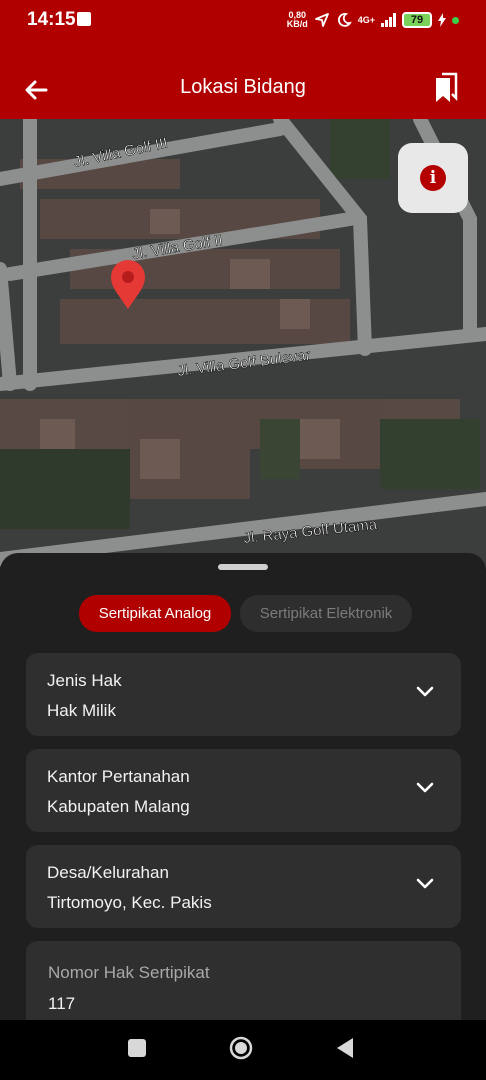  I want to click on status-time: 14:15, so click(51, 19).